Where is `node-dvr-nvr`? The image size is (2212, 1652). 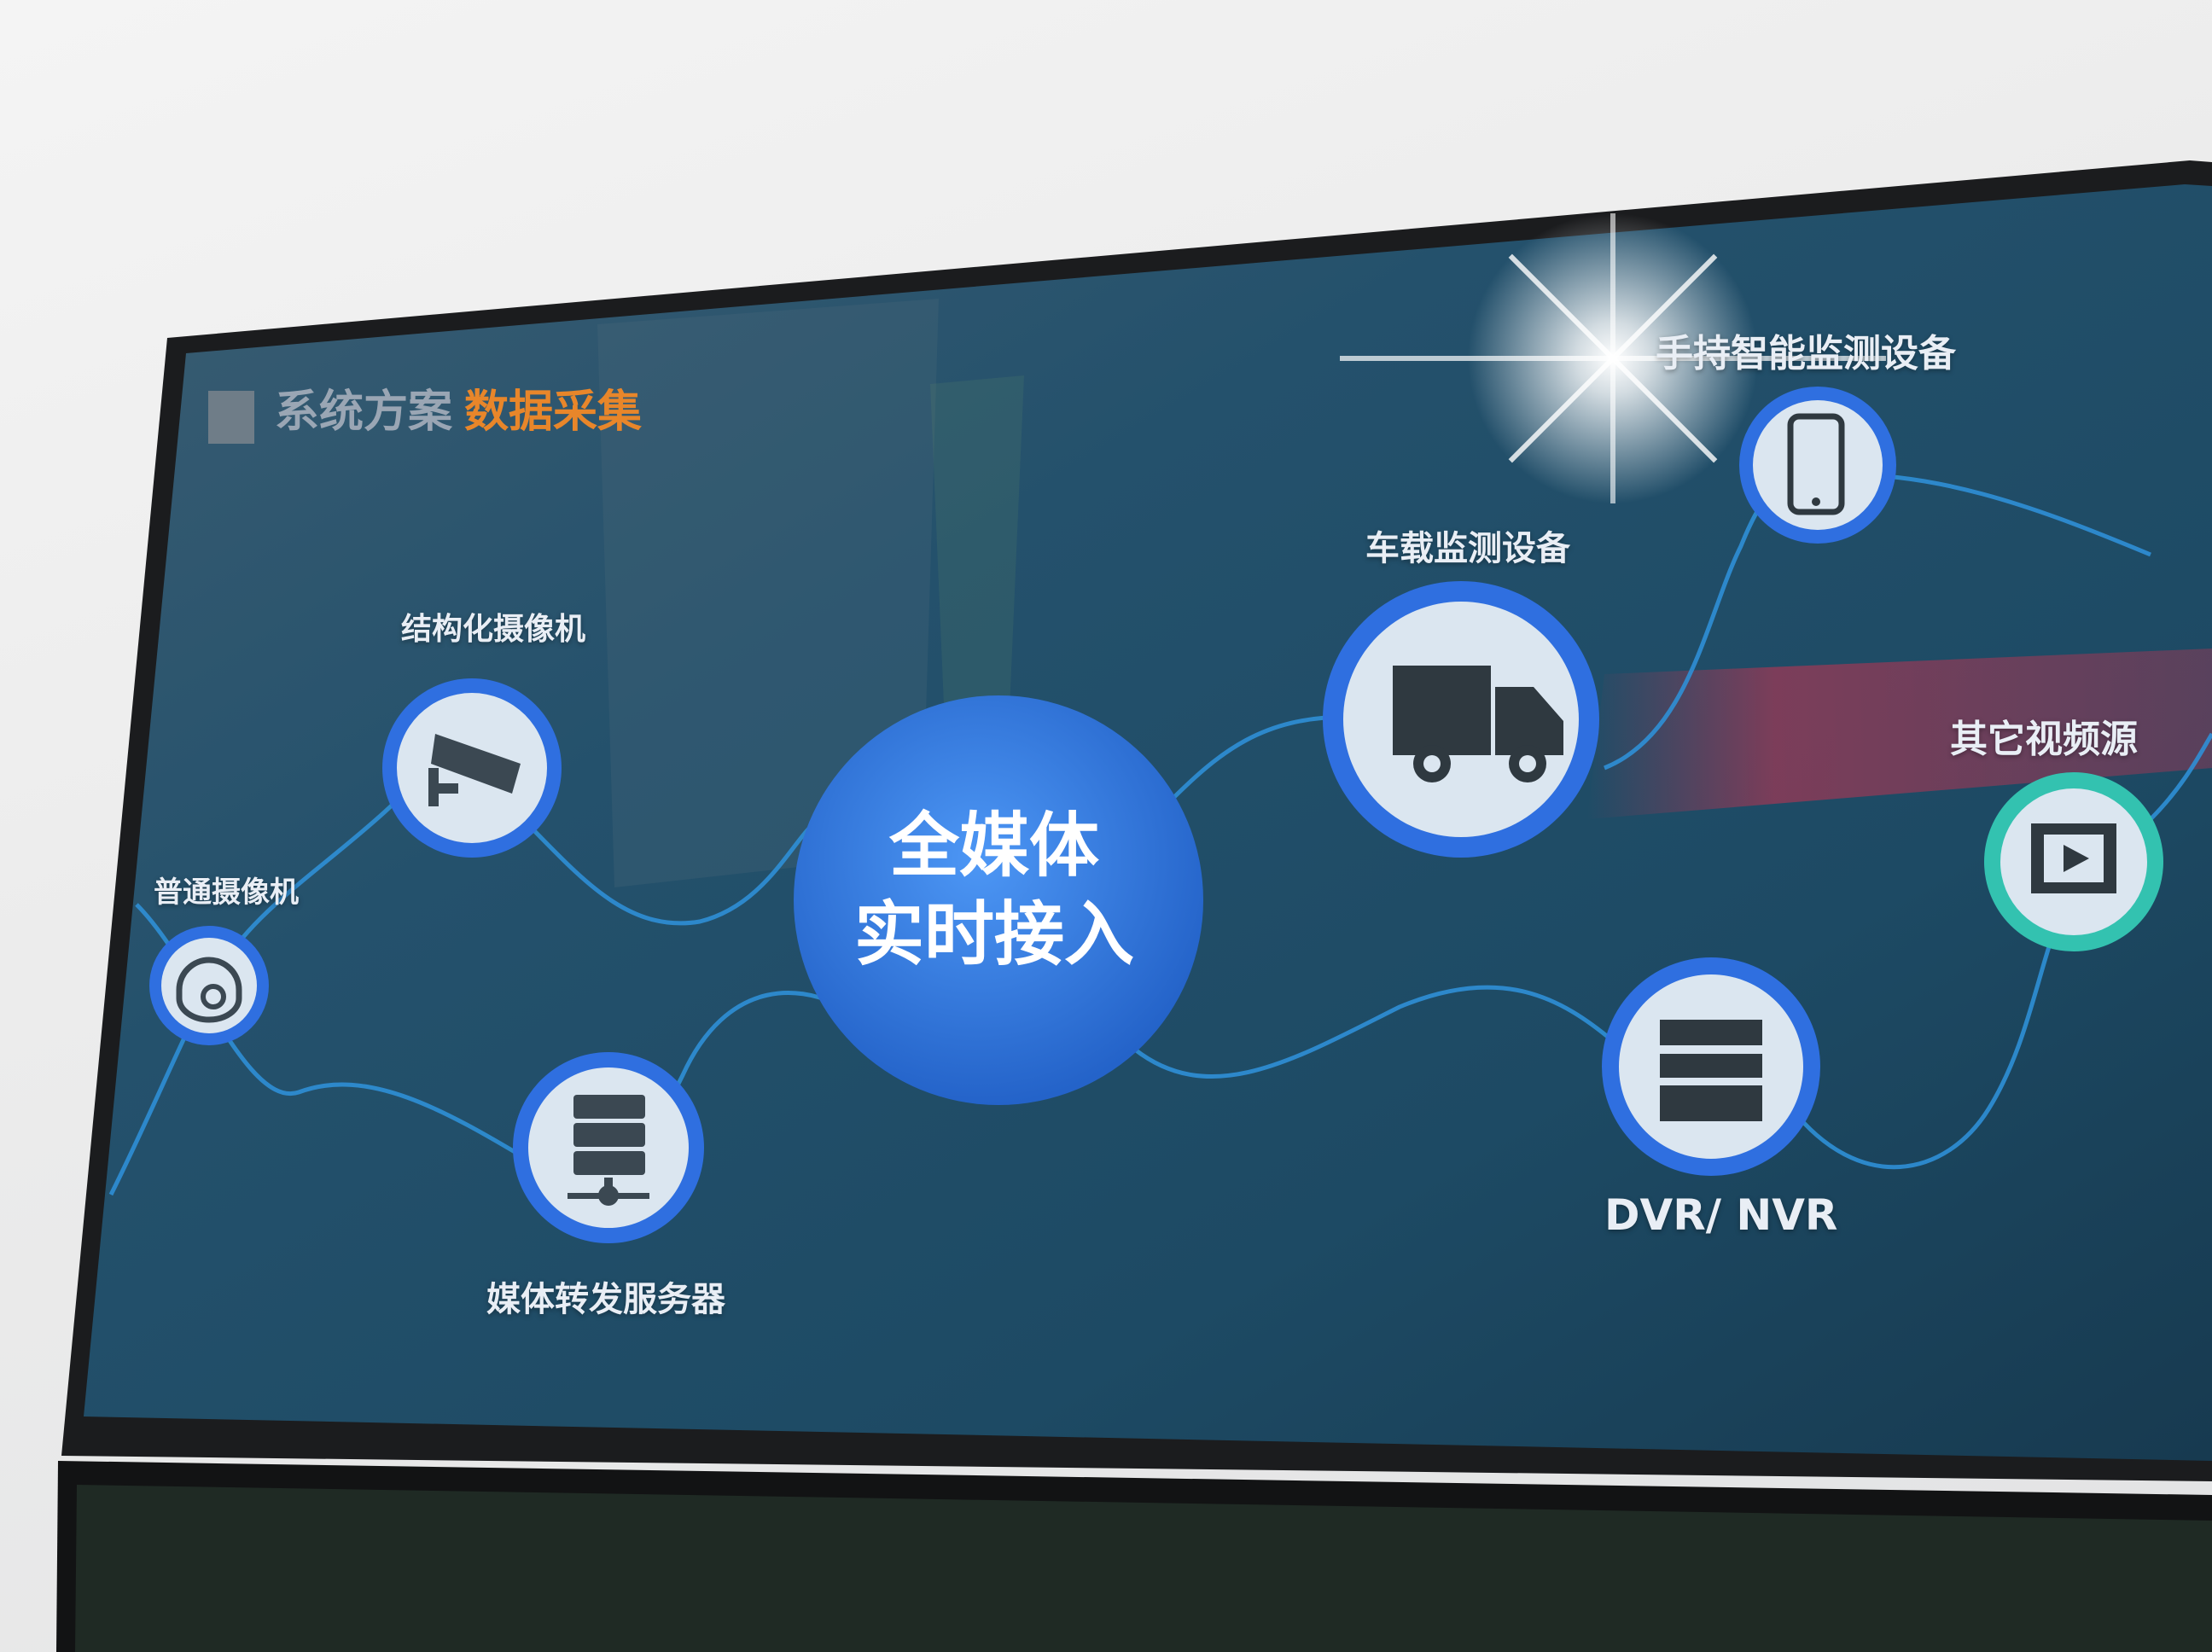
node-dvr-nvr is located at coordinates (1711, 1066).